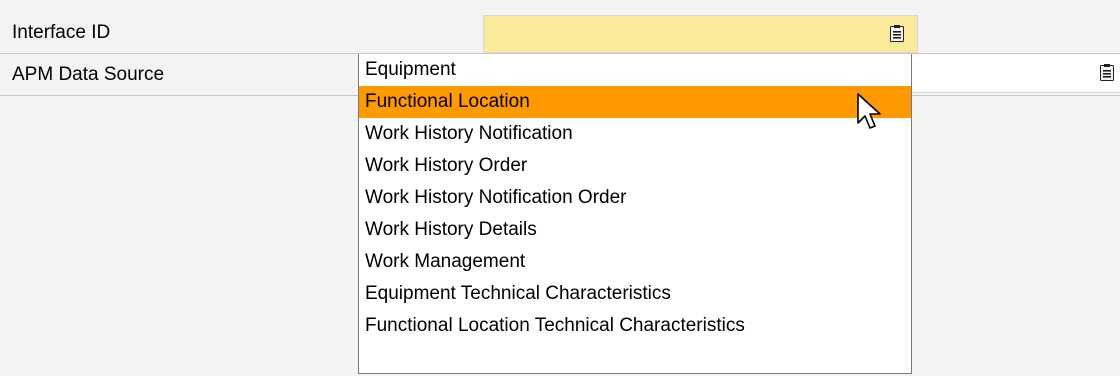  What do you see at coordinates (88, 74) in the screenshot?
I see `apm-data-source-label: APM Data Source` at bounding box center [88, 74].